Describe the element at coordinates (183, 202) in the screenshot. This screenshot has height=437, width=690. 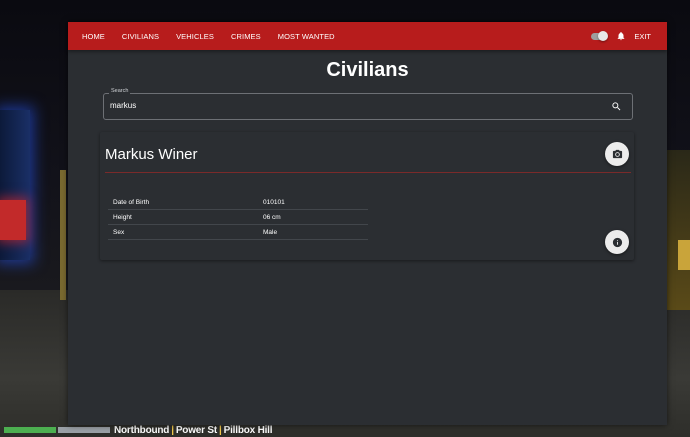
I see `field-label: Date of Birth` at that location.